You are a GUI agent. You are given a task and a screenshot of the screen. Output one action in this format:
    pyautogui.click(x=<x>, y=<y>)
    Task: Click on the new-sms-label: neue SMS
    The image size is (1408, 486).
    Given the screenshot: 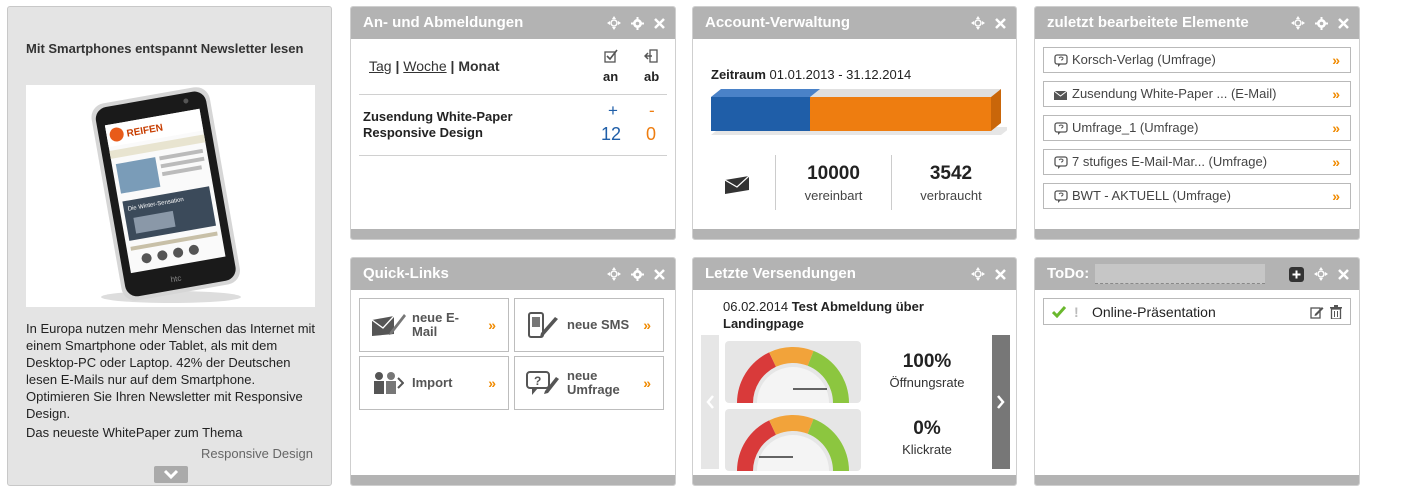 What is the action you would take?
    pyautogui.click(x=598, y=324)
    